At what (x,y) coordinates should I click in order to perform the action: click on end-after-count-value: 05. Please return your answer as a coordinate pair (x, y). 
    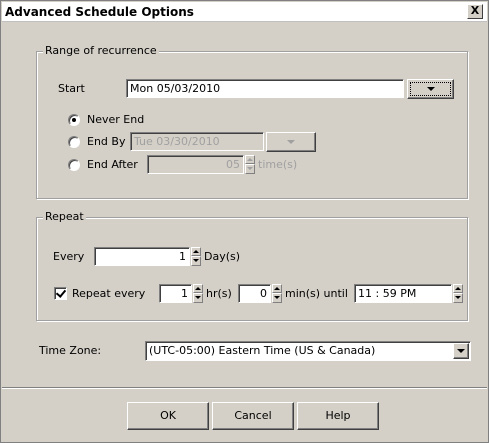
    Looking at the image, I should click on (233, 164).